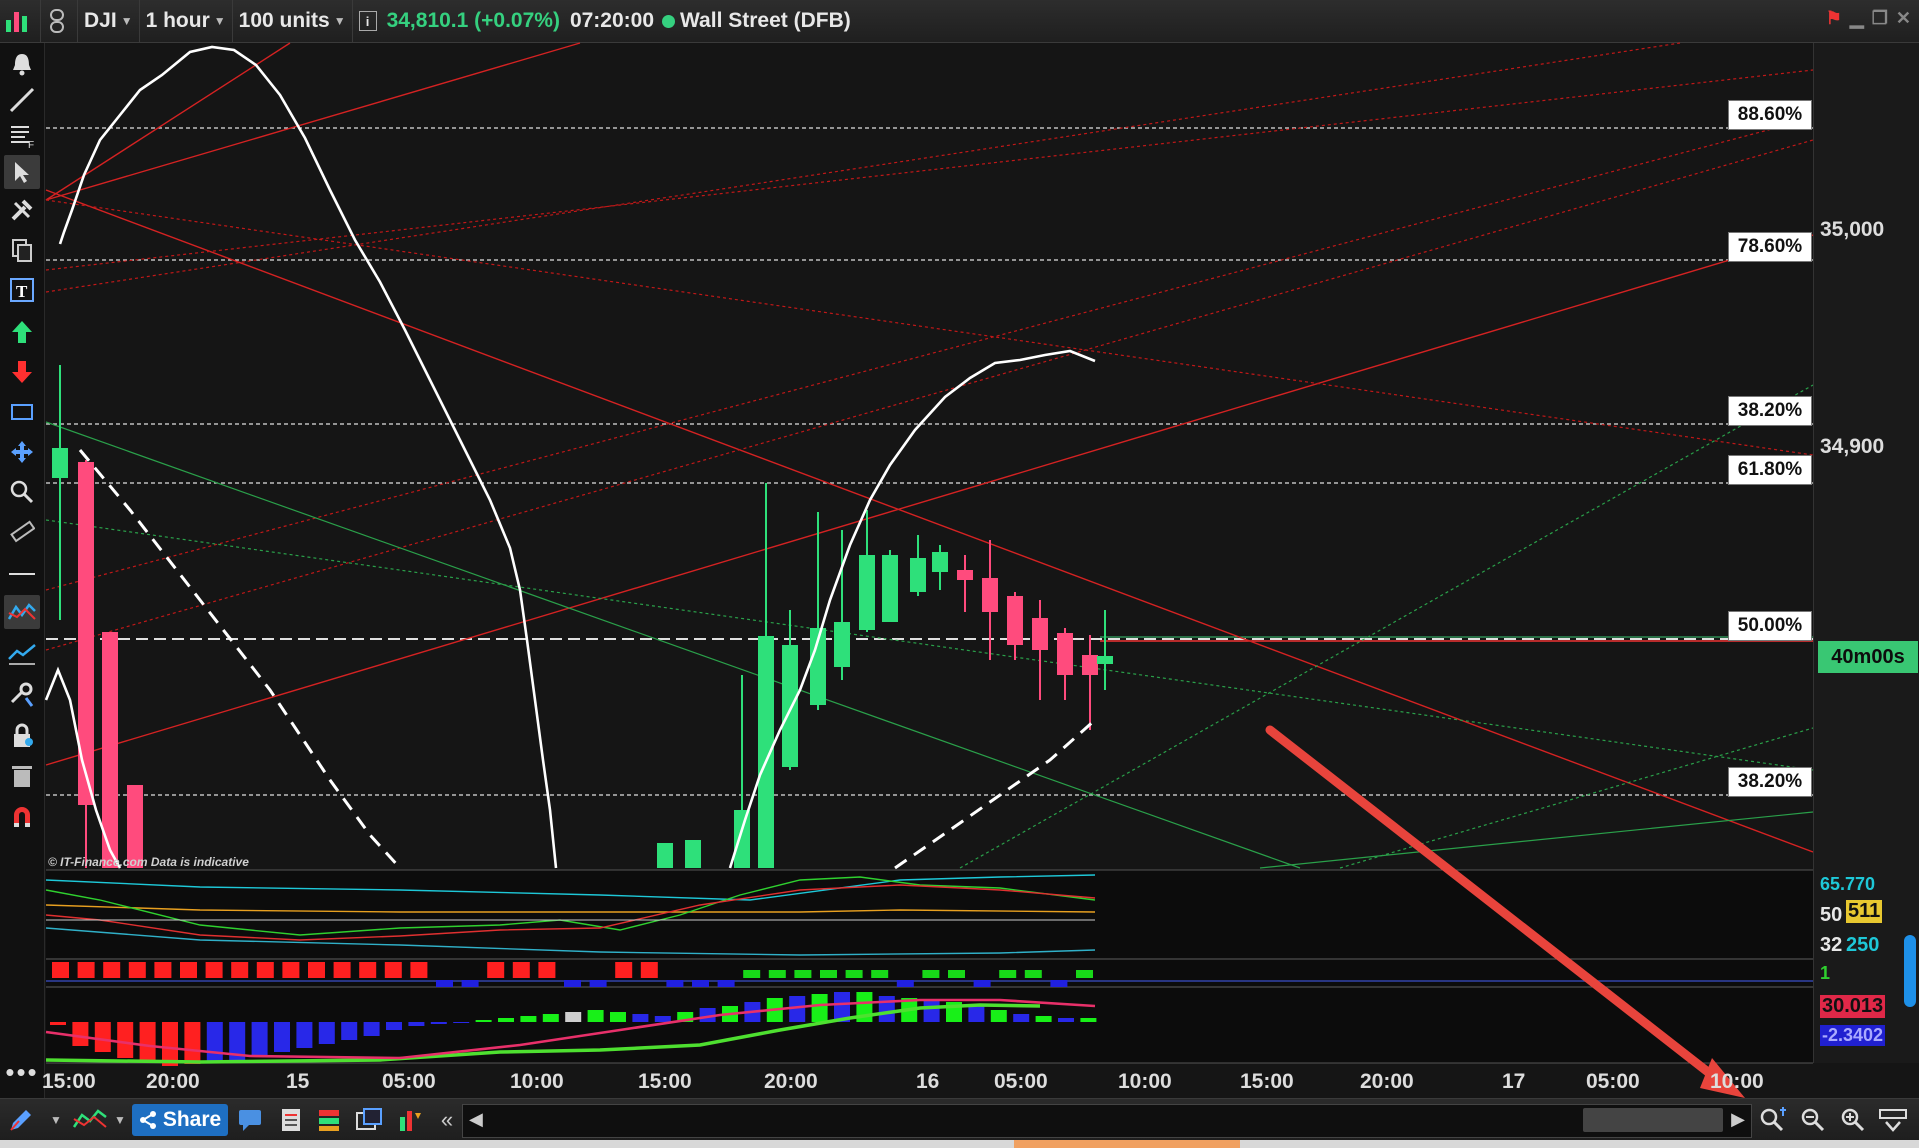 The height and width of the screenshot is (1148, 1919). I want to click on scroll-handle-right, so click(1910, 971).